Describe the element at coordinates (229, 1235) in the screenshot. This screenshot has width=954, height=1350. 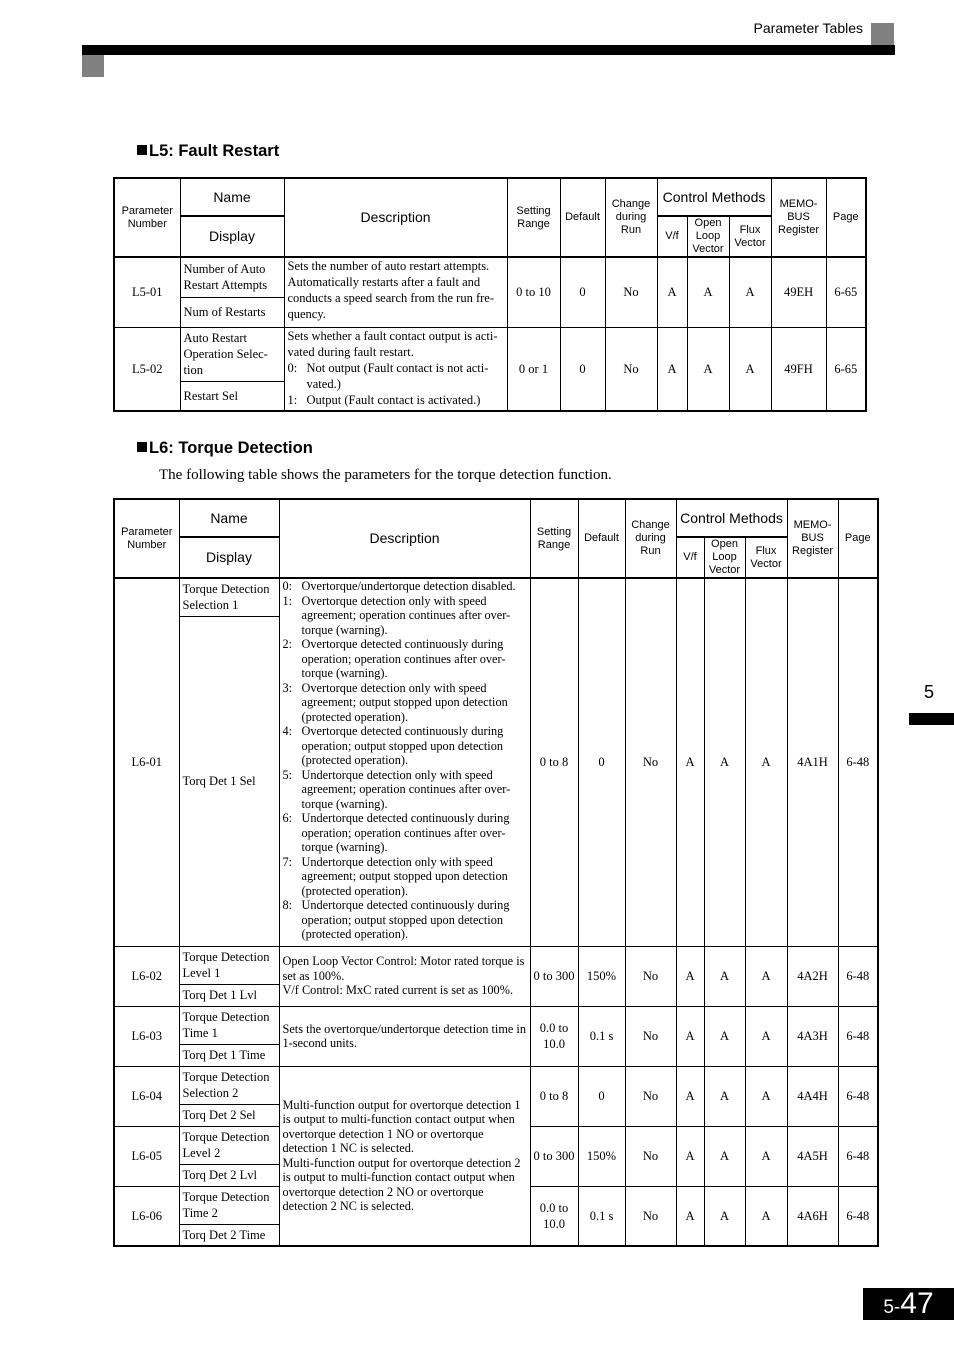
I see `param-display: Torq Det 2 Time` at that location.